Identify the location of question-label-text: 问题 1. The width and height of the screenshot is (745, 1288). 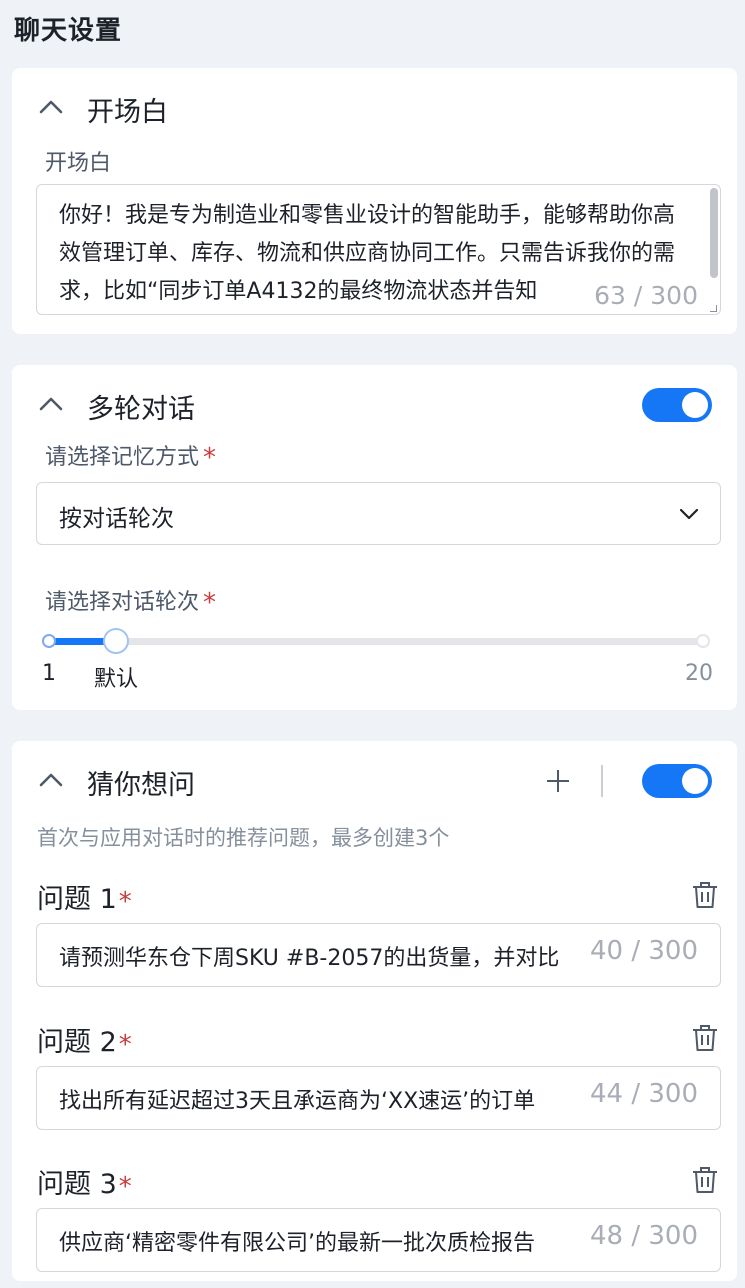
(77, 899).